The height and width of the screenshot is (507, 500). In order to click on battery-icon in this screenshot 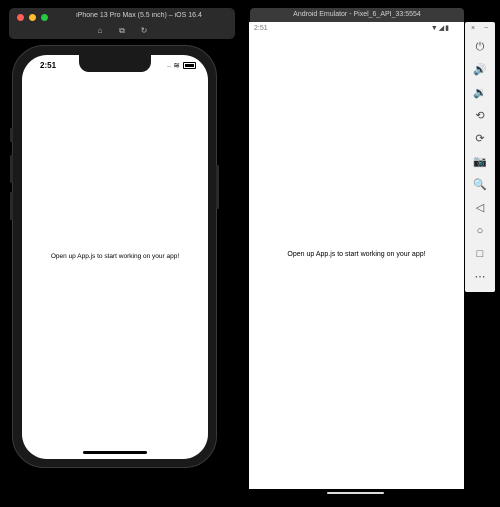, I will do `click(189, 65)`.